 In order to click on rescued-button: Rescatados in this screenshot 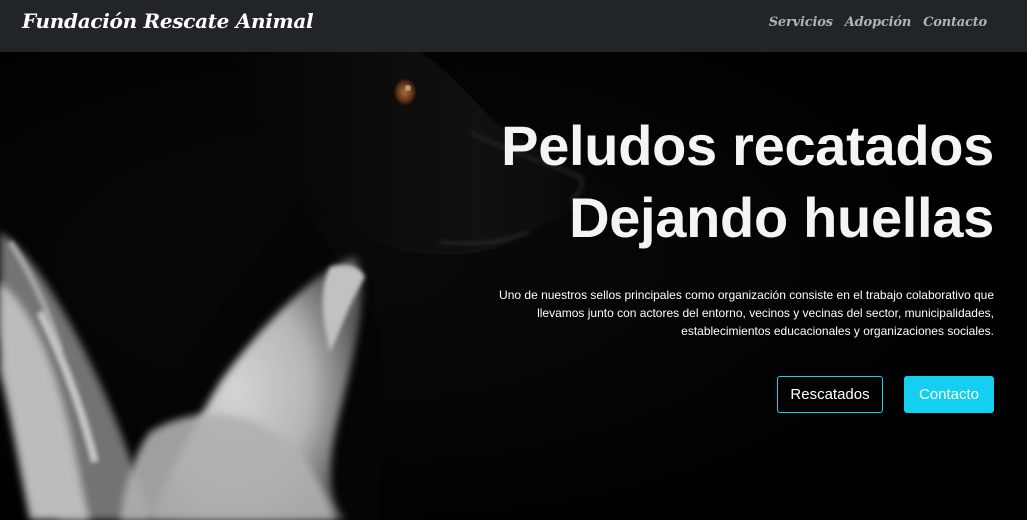, I will do `click(830, 394)`.